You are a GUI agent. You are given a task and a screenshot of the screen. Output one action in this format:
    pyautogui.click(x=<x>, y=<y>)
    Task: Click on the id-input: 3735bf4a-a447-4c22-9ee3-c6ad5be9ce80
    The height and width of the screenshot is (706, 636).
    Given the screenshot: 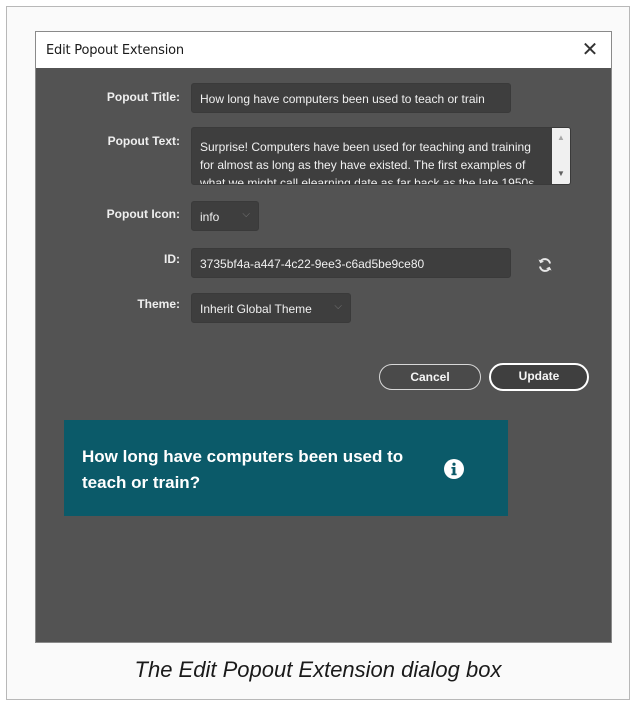 What is the action you would take?
    pyautogui.click(x=351, y=263)
    